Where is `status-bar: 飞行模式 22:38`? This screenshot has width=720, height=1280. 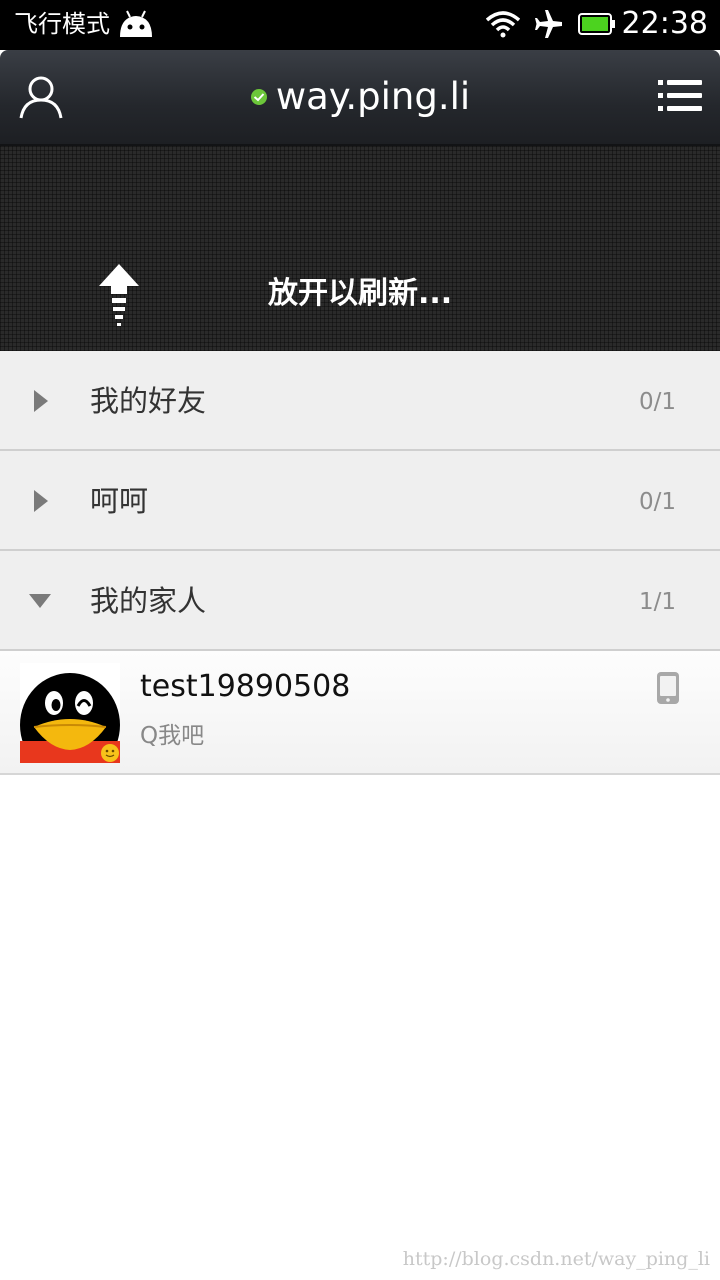
status-bar: 飞行模式 22:38 is located at coordinates (360, 25).